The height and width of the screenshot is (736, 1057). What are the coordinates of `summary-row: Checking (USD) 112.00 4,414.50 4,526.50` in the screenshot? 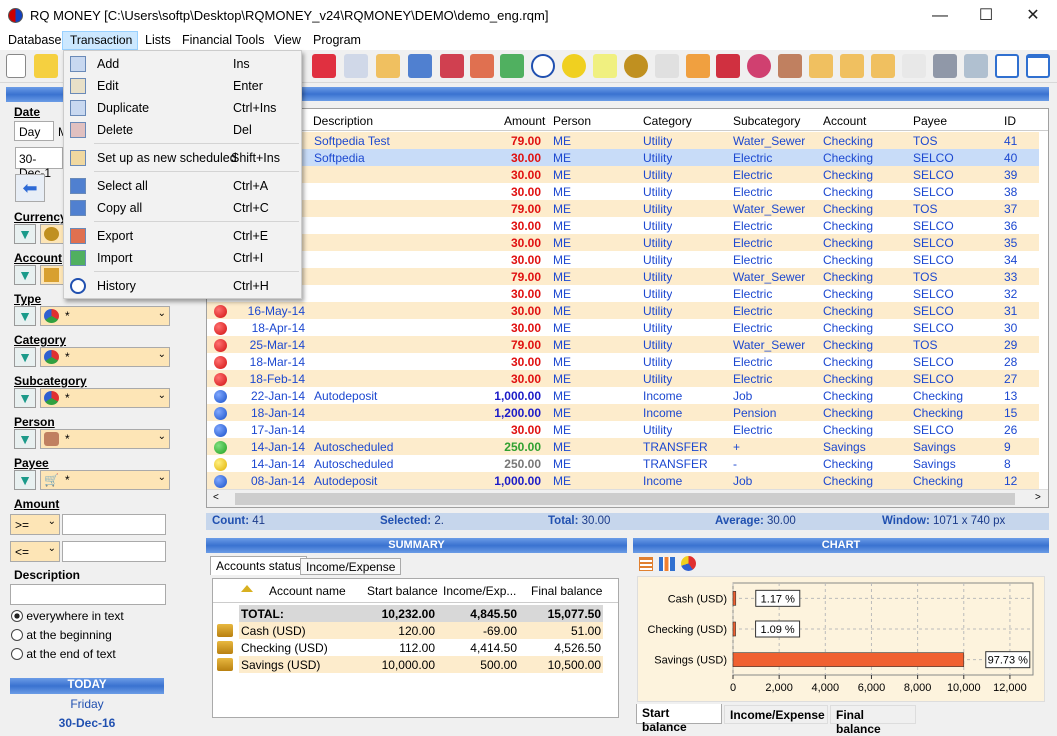 It's located at (410, 647).